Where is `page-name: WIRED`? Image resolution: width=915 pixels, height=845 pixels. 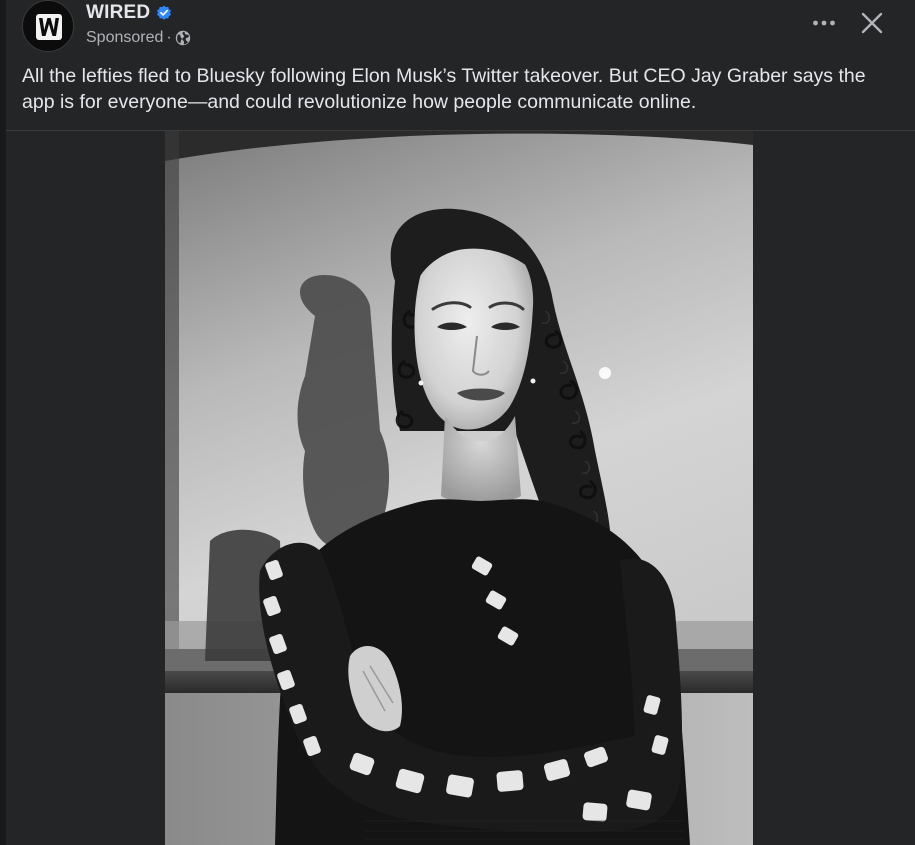 page-name: WIRED is located at coordinates (118, 13).